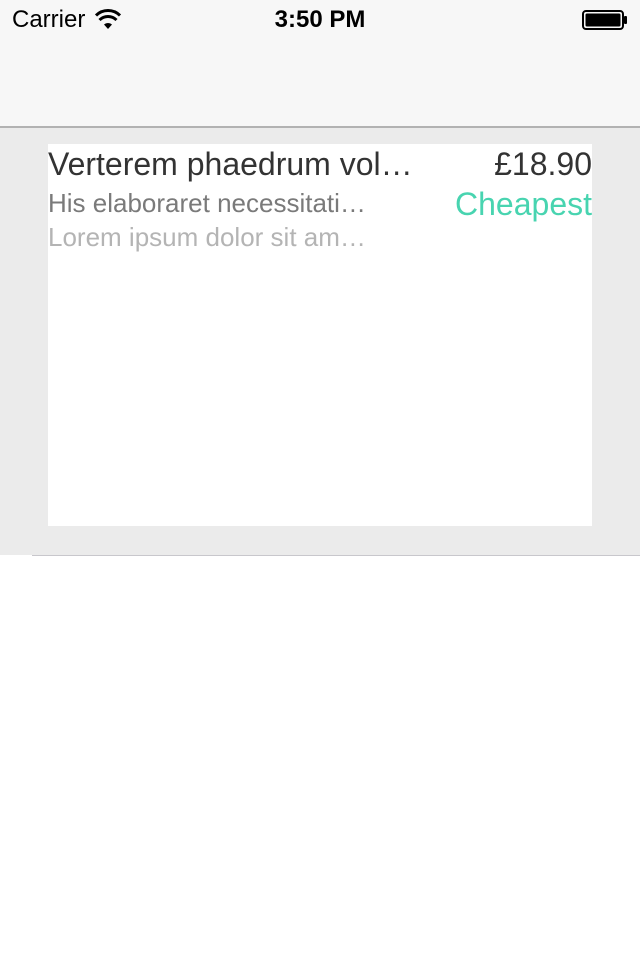 The height and width of the screenshot is (960, 640). I want to click on status-time: 3:50 PM, so click(320, 19).